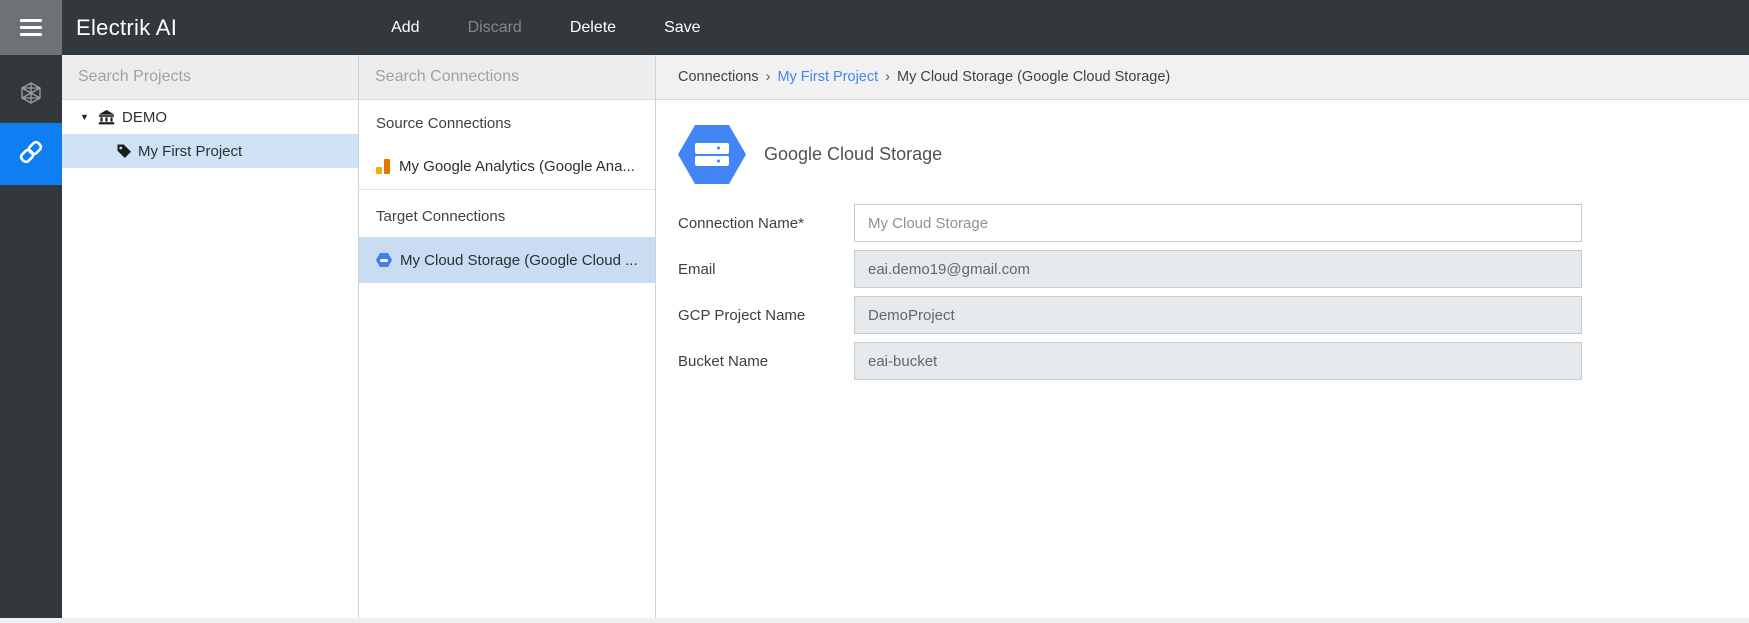 The width and height of the screenshot is (1749, 623). Describe the element at coordinates (444, 123) in the screenshot. I see `source-connections-header: Source Connections` at that location.